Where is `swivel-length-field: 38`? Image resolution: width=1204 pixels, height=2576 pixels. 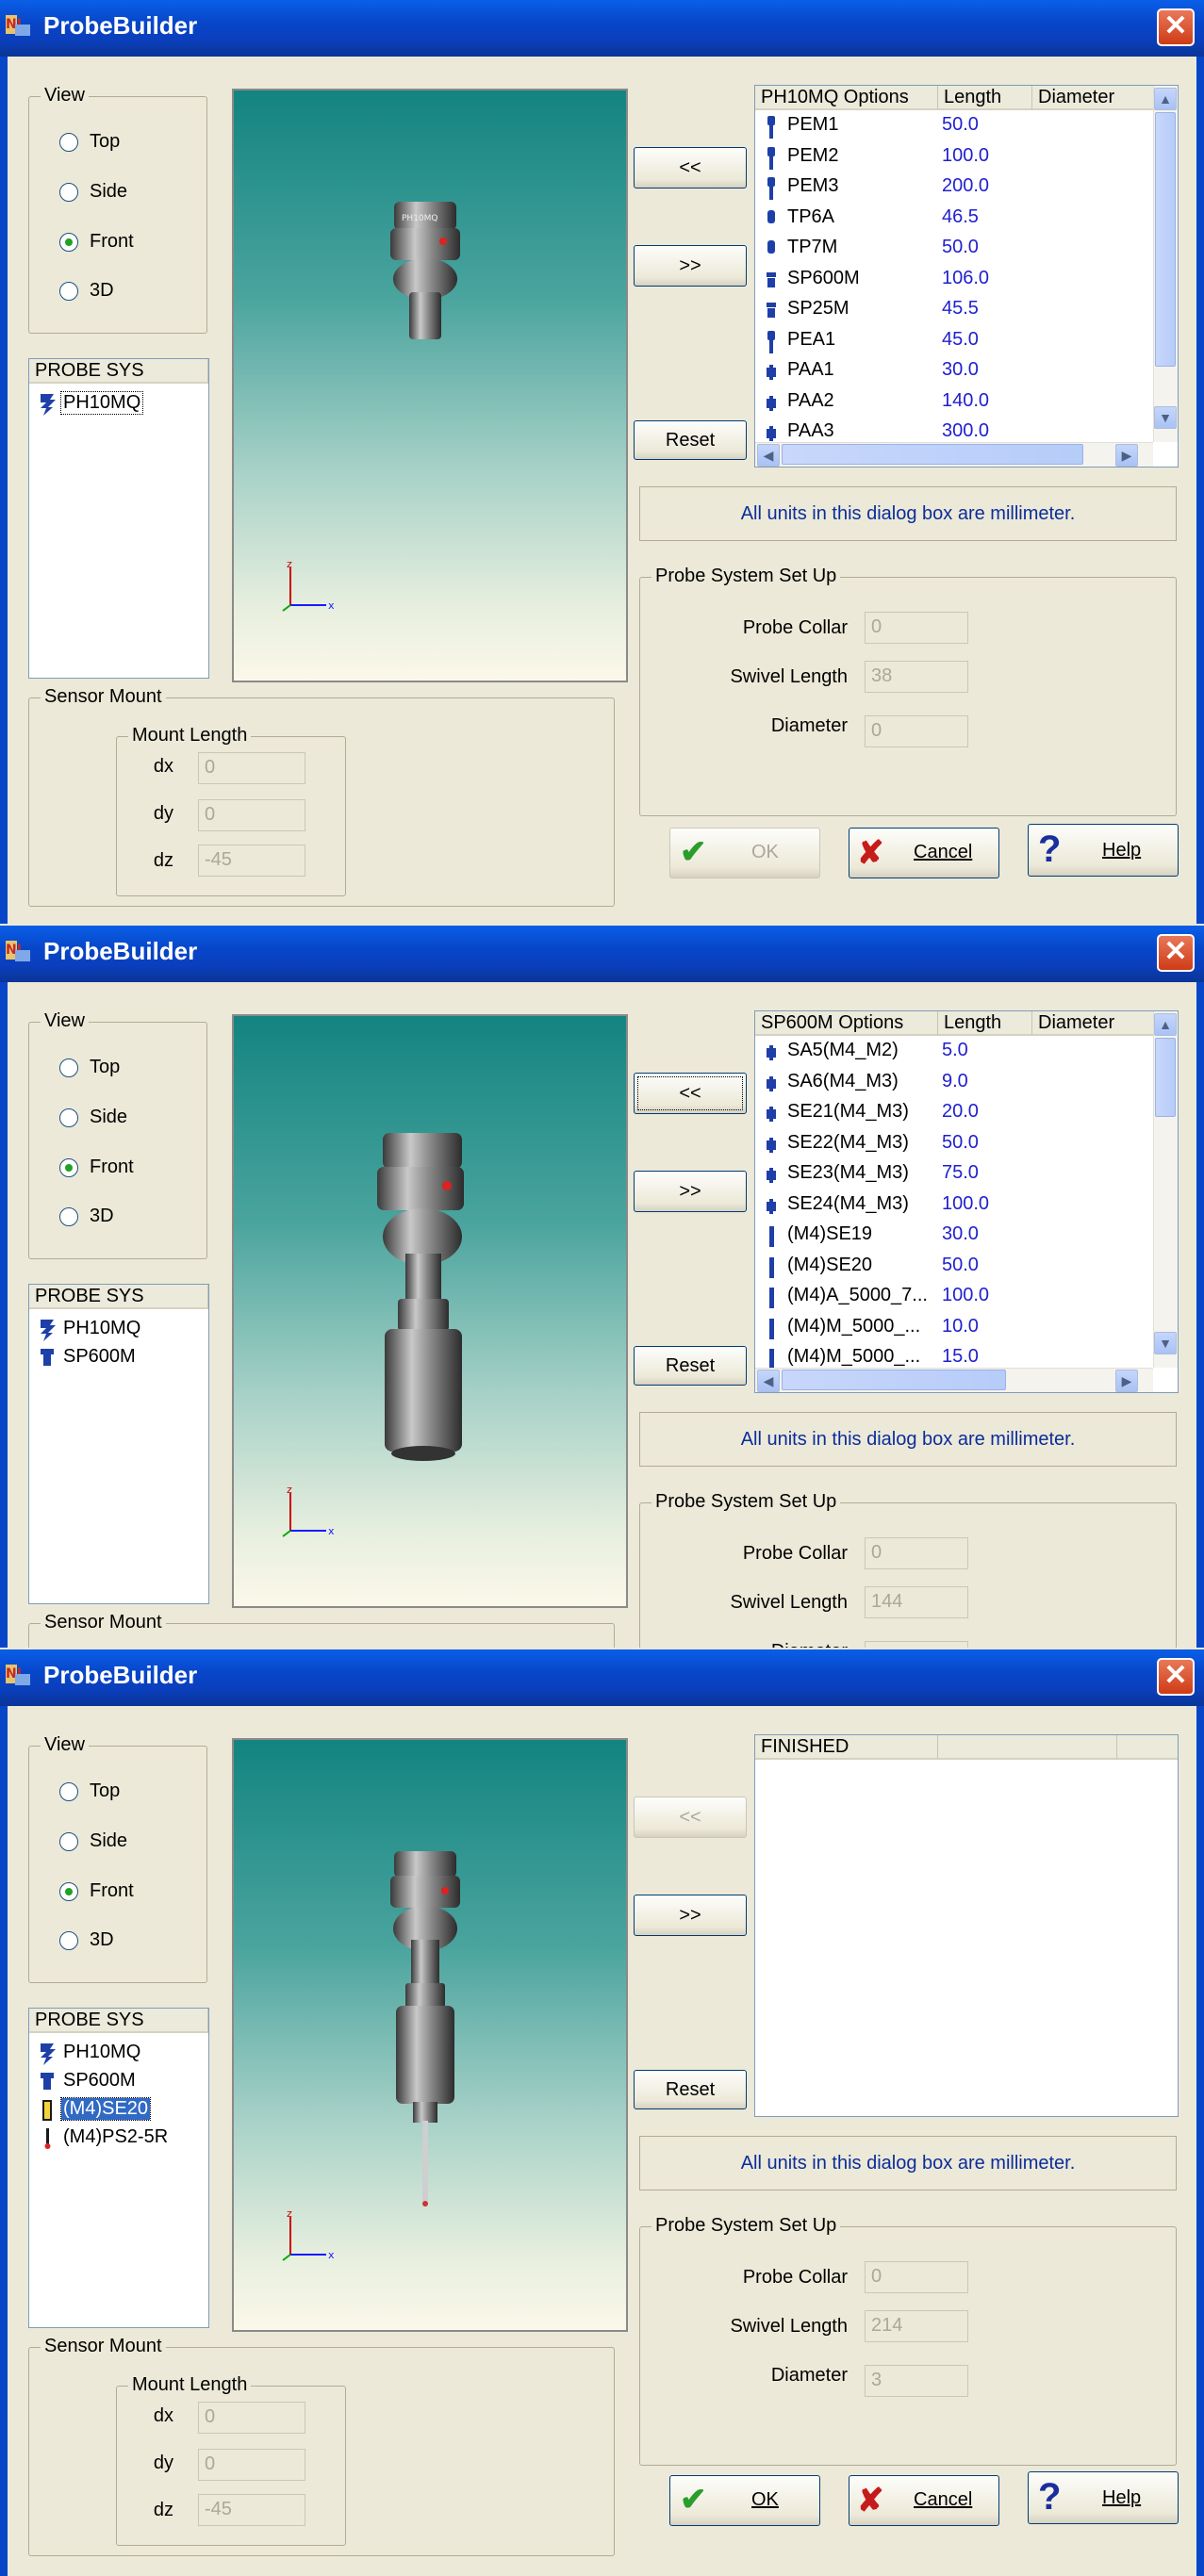
swivel-length-field: 38 is located at coordinates (916, 677).